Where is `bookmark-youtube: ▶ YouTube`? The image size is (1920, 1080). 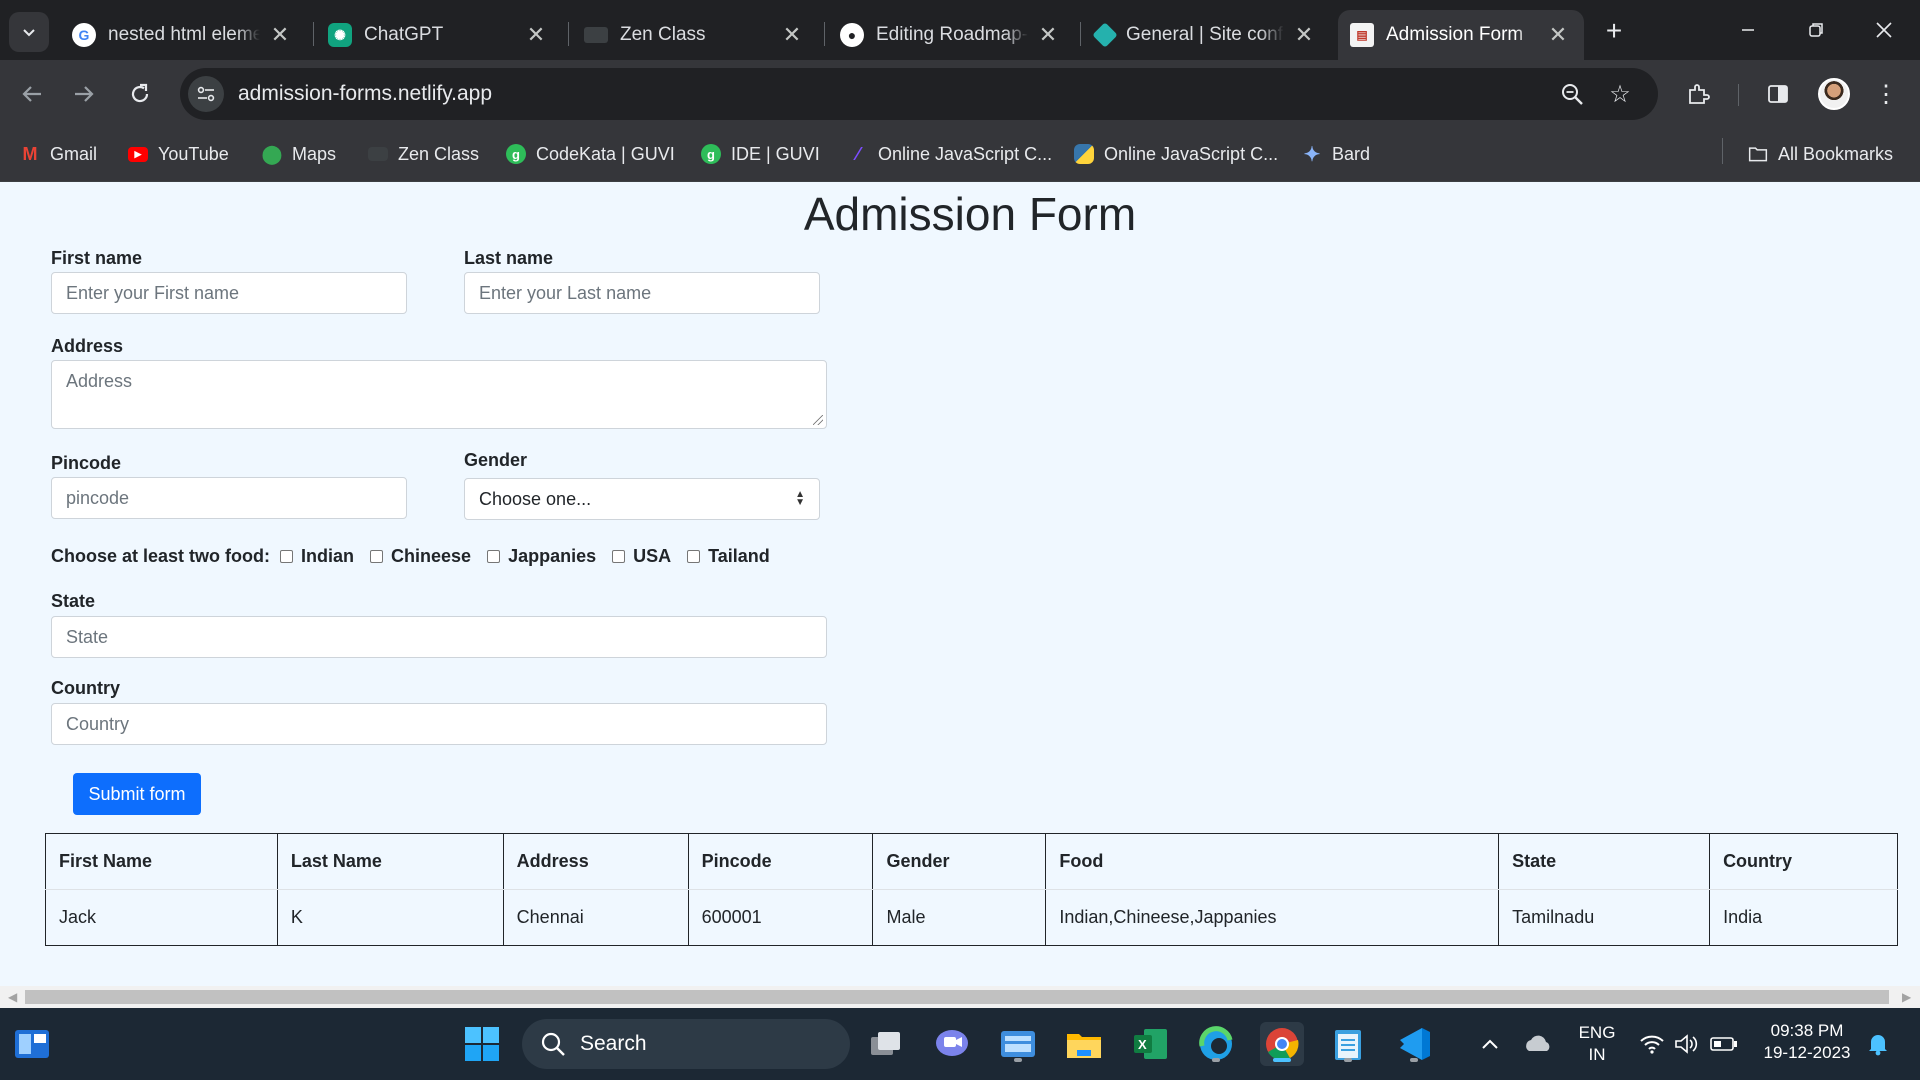 bookmark-youtube: ▶ YouTube is located at coordinates (178, 154).